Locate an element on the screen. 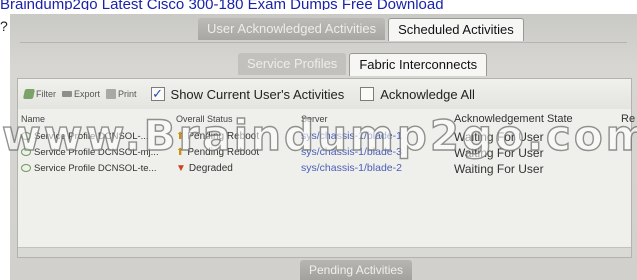  tab-fabric-interconnects: Fabric Interconnects is located at coordinates (418, 64).